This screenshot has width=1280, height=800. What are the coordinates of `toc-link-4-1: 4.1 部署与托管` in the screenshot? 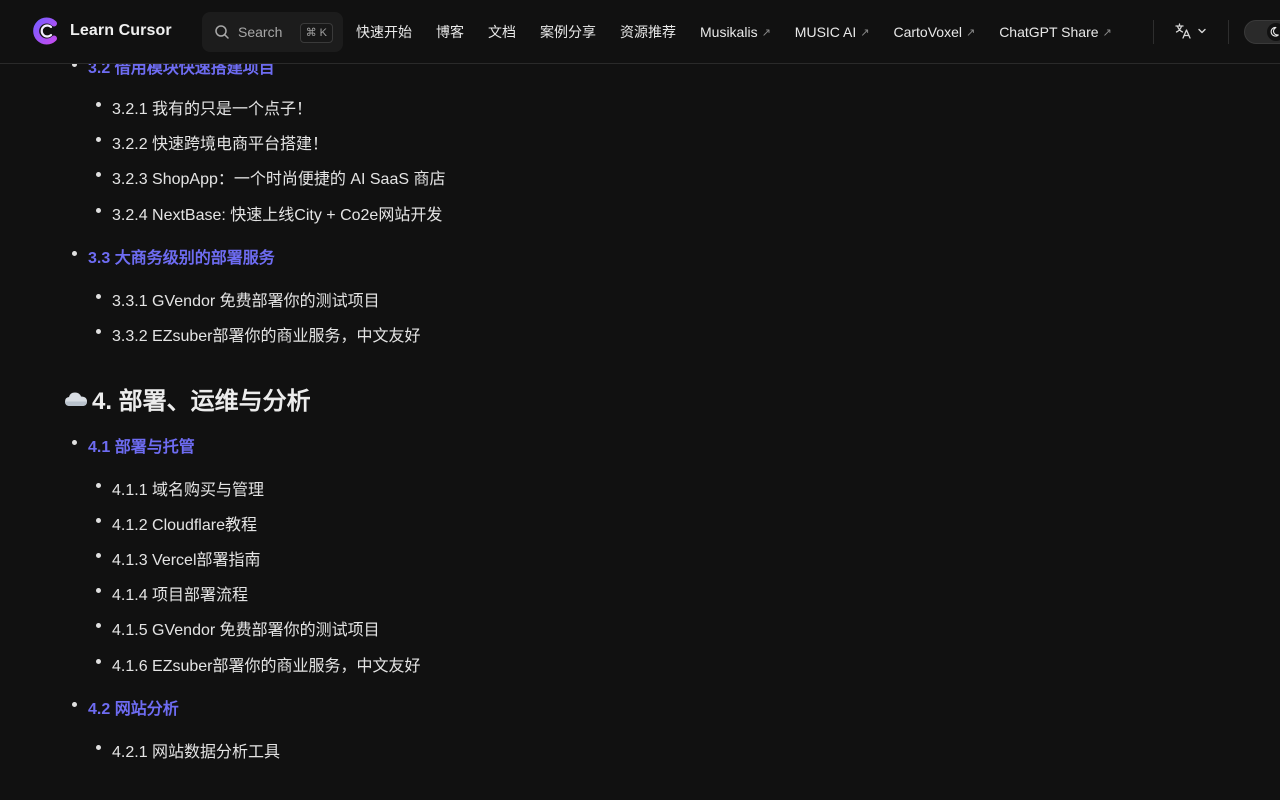 It's located at (141, 445).